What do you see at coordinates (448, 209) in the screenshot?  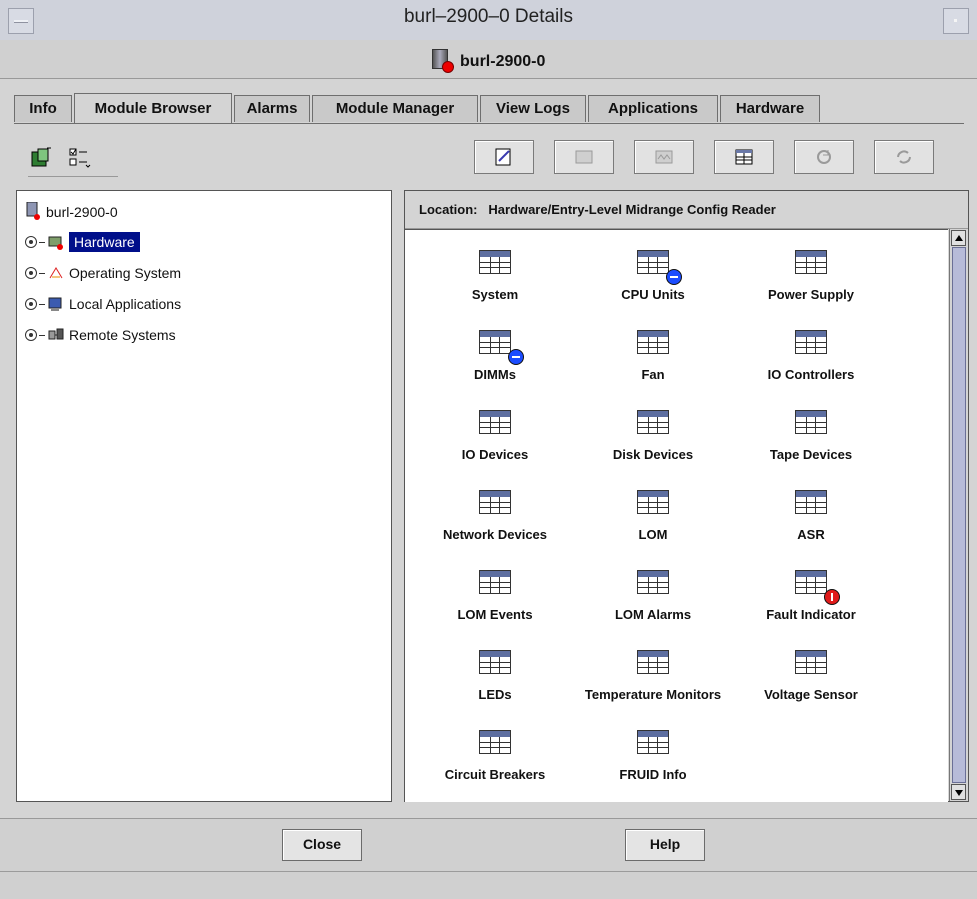 I see `location-label: Location:` at bounding box center [448, 209].